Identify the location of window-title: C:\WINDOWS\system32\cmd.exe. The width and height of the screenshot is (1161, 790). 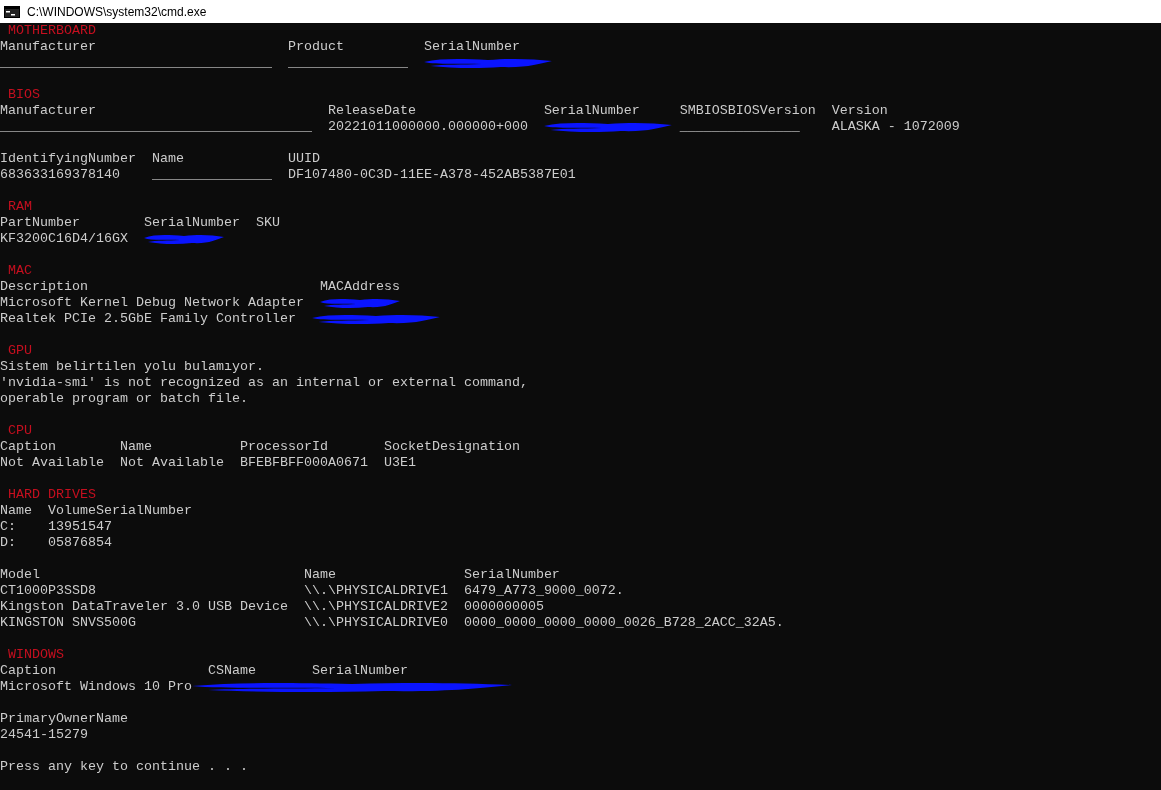
(117, 11).